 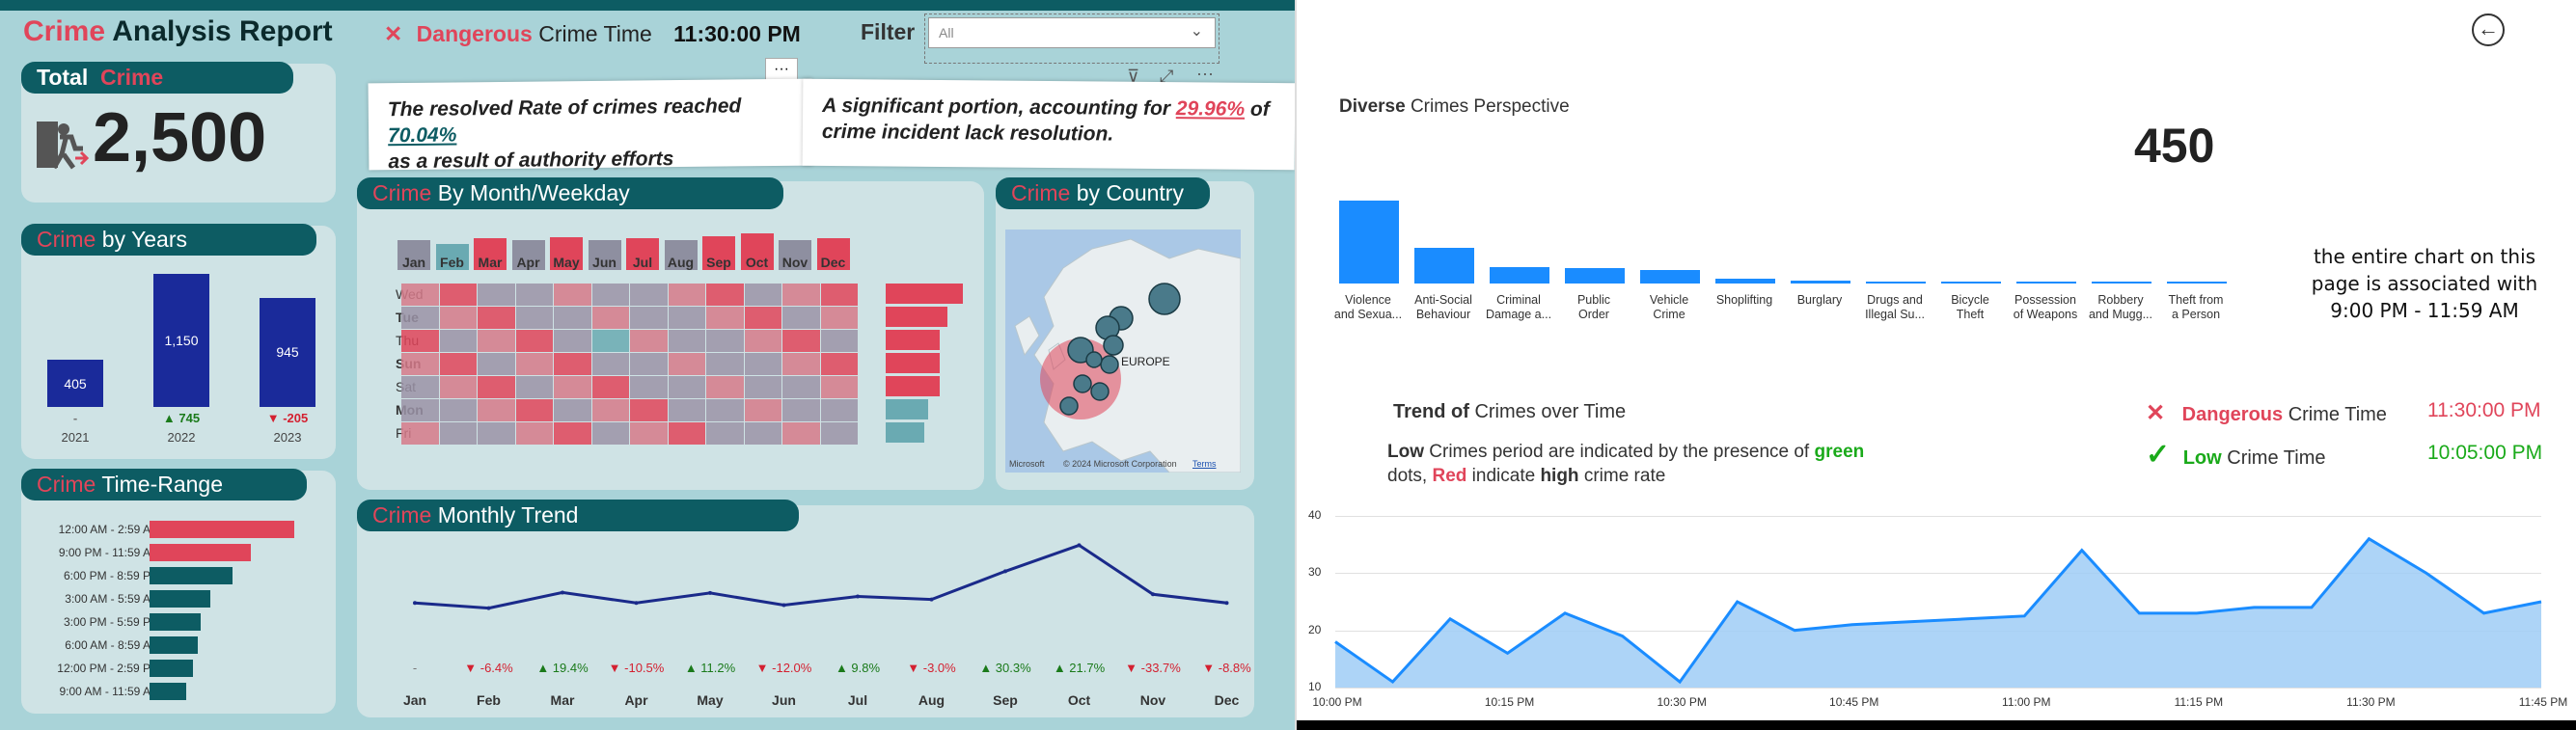 What do you see at coordinates (2488, 30) in the screenshot?
I see `back-arrow-icon: ←` at bounding box center [2488, 30].